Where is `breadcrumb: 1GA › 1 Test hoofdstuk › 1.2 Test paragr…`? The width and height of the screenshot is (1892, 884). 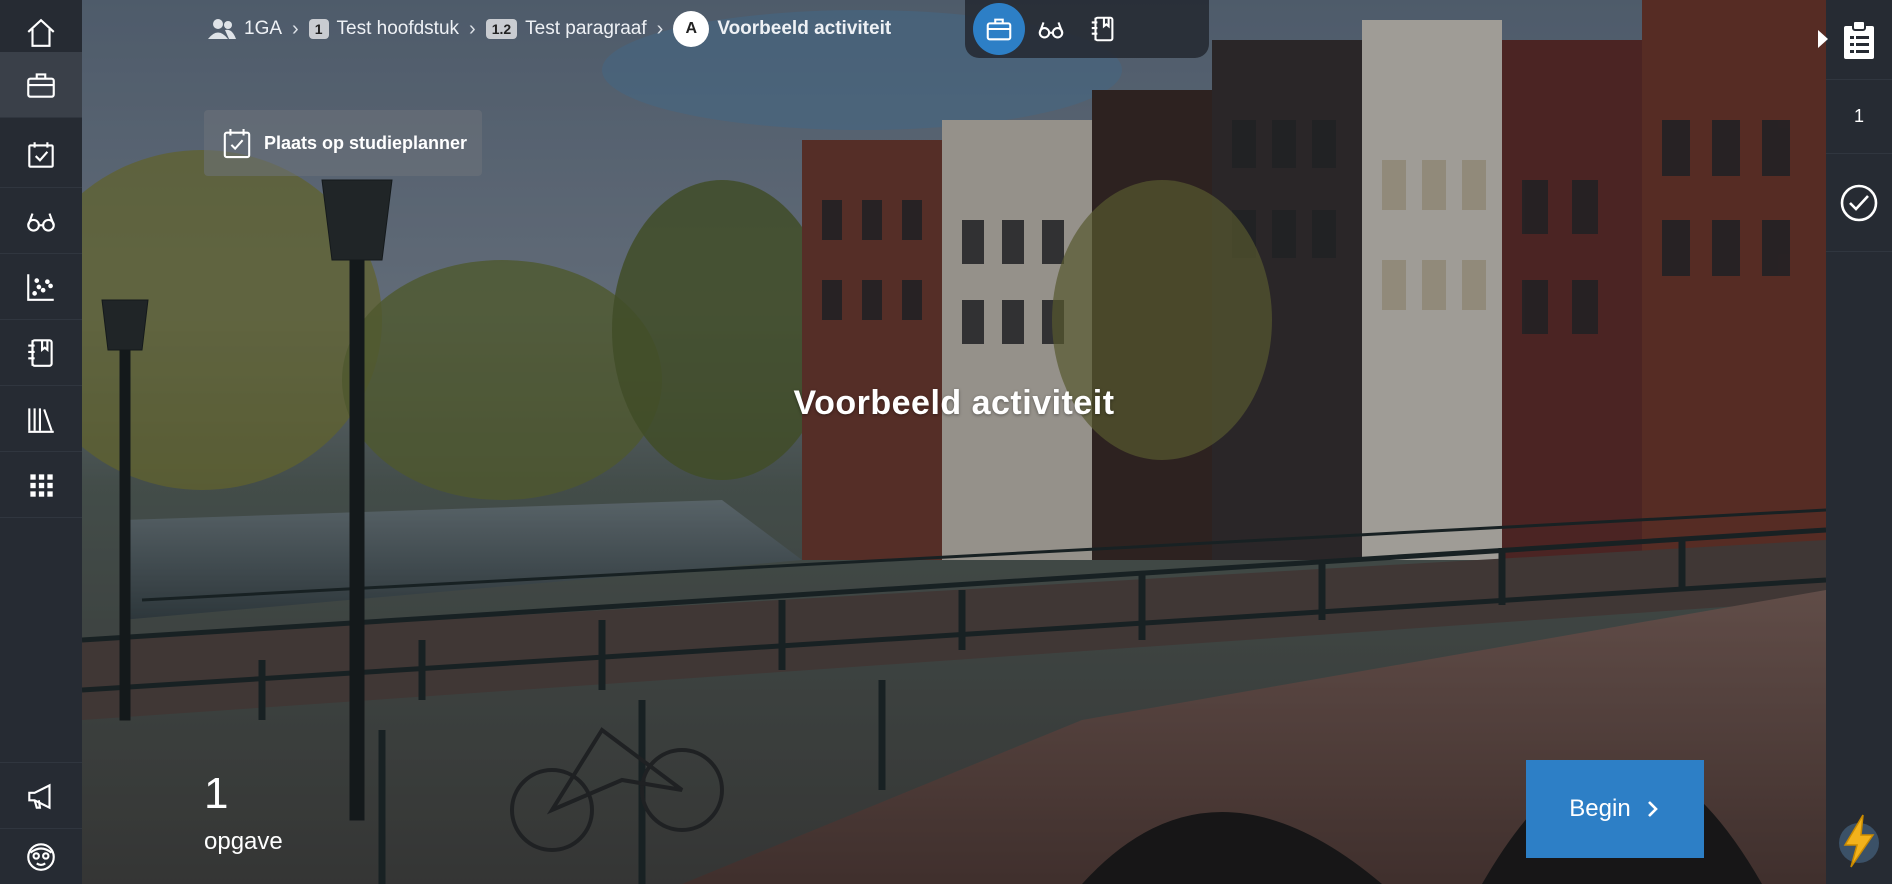
breadcrumb: 1GA › 1 Test hoofdstuk › 1.2 Test paragr… is located at coordinates (549, 29).